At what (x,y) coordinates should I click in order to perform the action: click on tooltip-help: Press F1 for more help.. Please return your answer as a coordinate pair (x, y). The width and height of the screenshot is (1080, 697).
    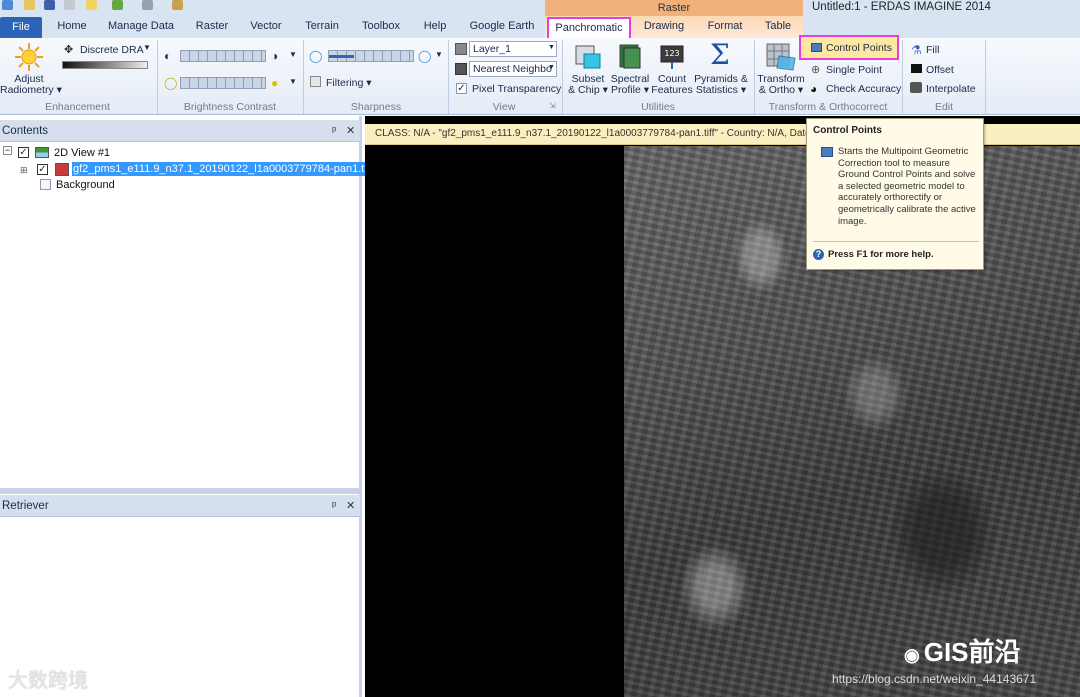
    Looking at the image, I should click on (881, 254).